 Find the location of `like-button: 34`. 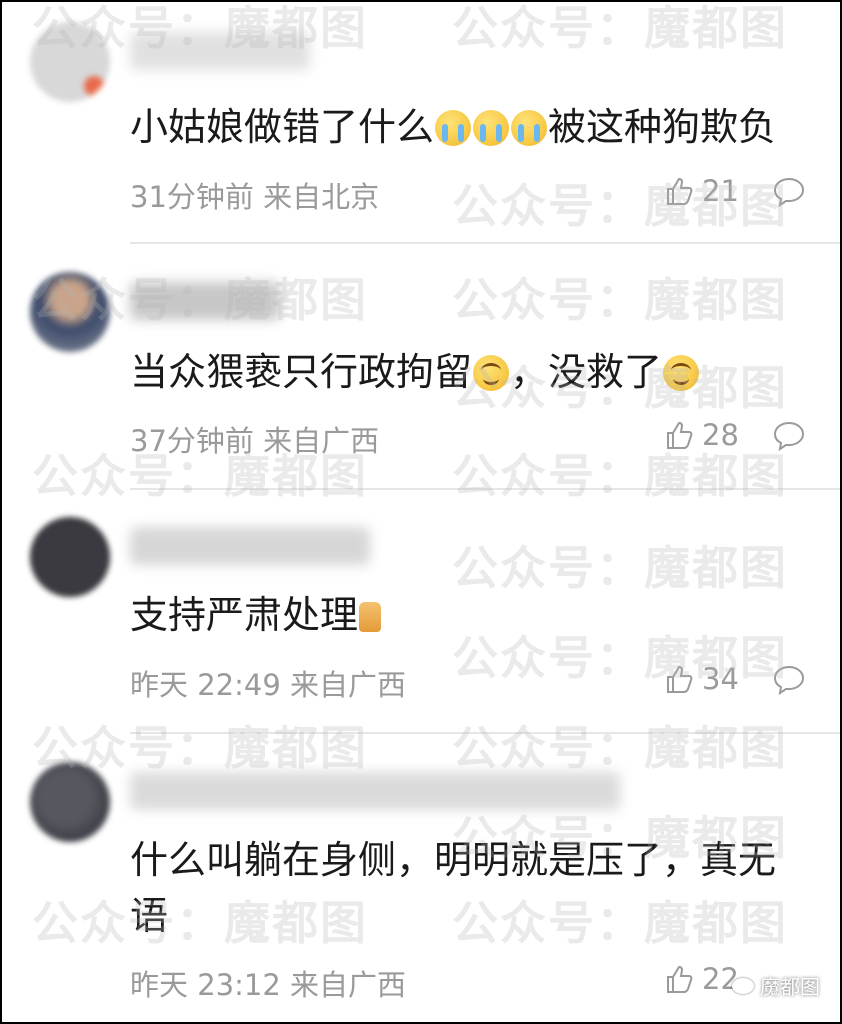

like-button: 34 is located at coordinates (701, 679).